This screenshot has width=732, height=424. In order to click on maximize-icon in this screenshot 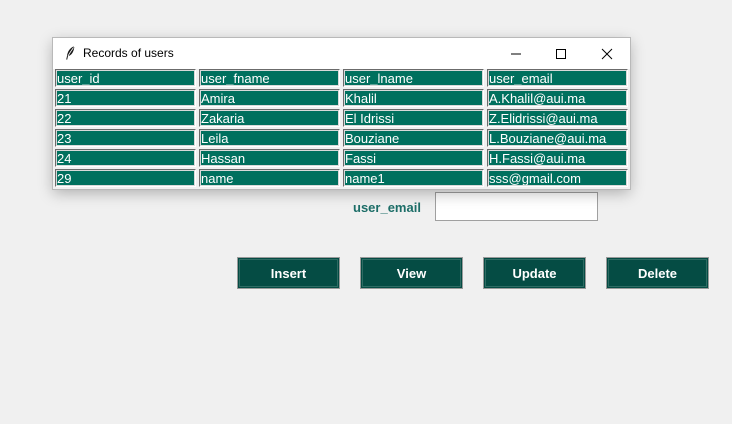, I will do `click(561, 53)`.